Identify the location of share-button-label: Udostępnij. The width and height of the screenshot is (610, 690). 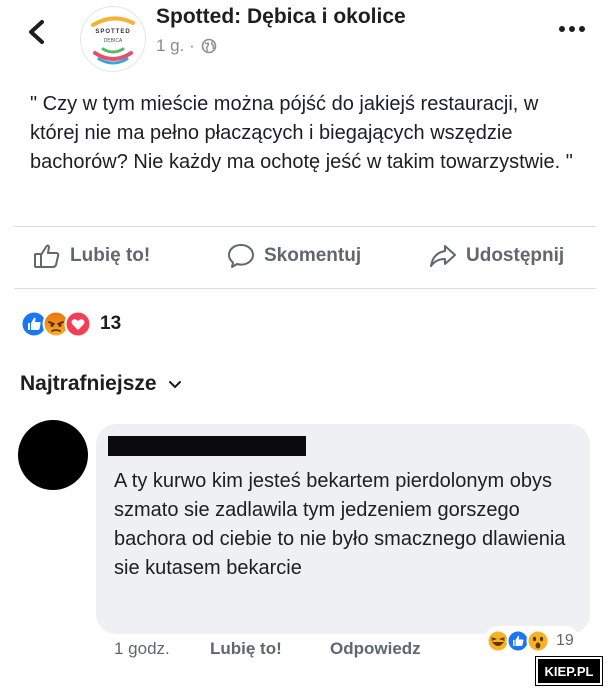
(515, 255).